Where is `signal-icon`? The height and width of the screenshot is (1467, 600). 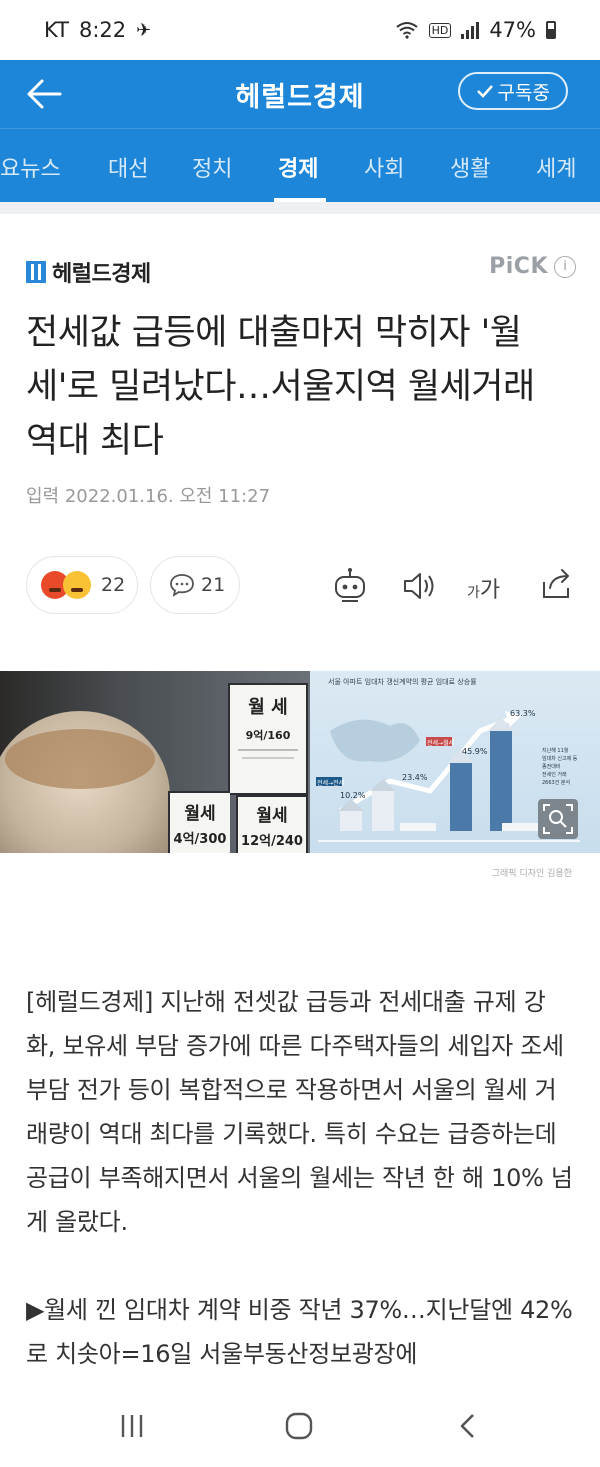
signal-icon is located at coordinates (470, 30).